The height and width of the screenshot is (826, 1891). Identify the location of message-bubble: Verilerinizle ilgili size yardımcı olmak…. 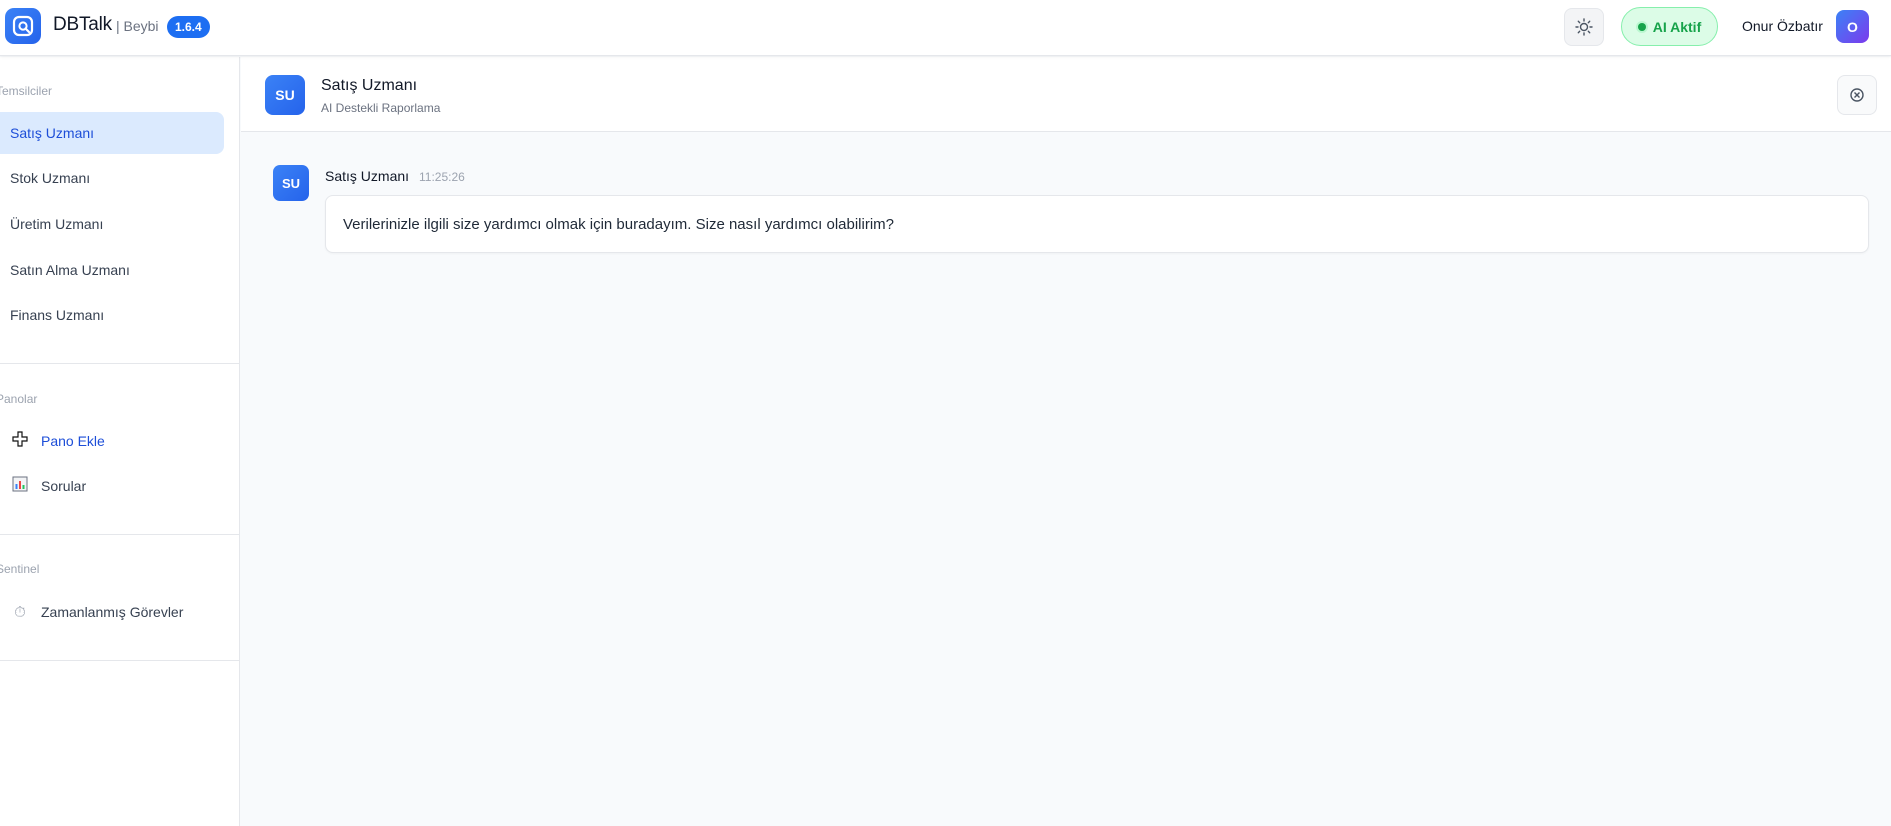
(1097, 224).